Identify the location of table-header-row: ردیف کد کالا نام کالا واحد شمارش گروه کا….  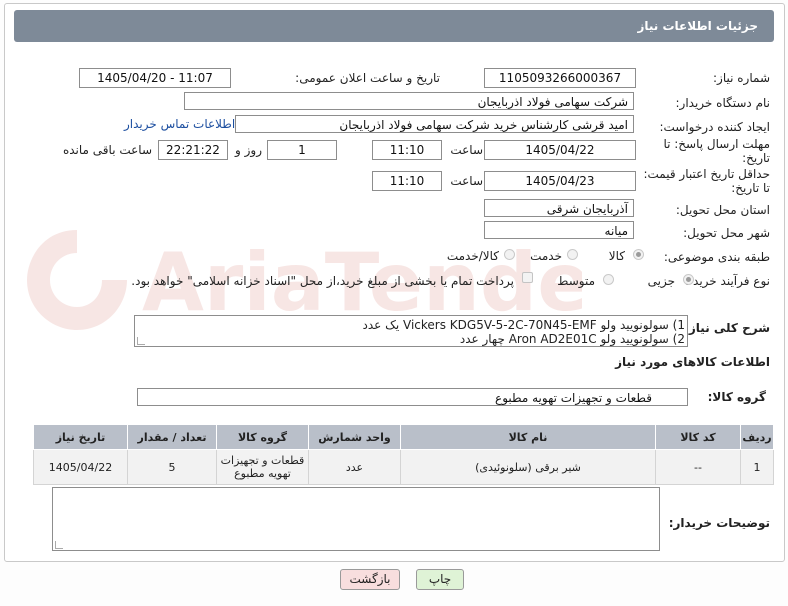
(403, 437).